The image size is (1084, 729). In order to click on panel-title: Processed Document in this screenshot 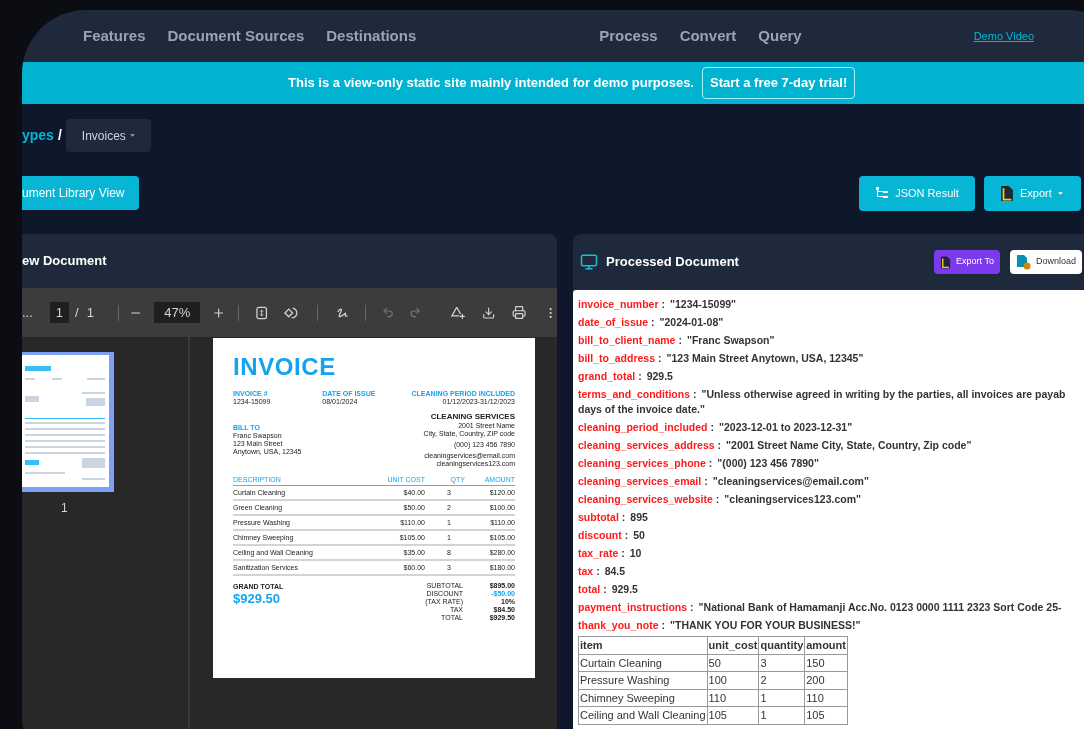, I will do `click(672, 262)`.